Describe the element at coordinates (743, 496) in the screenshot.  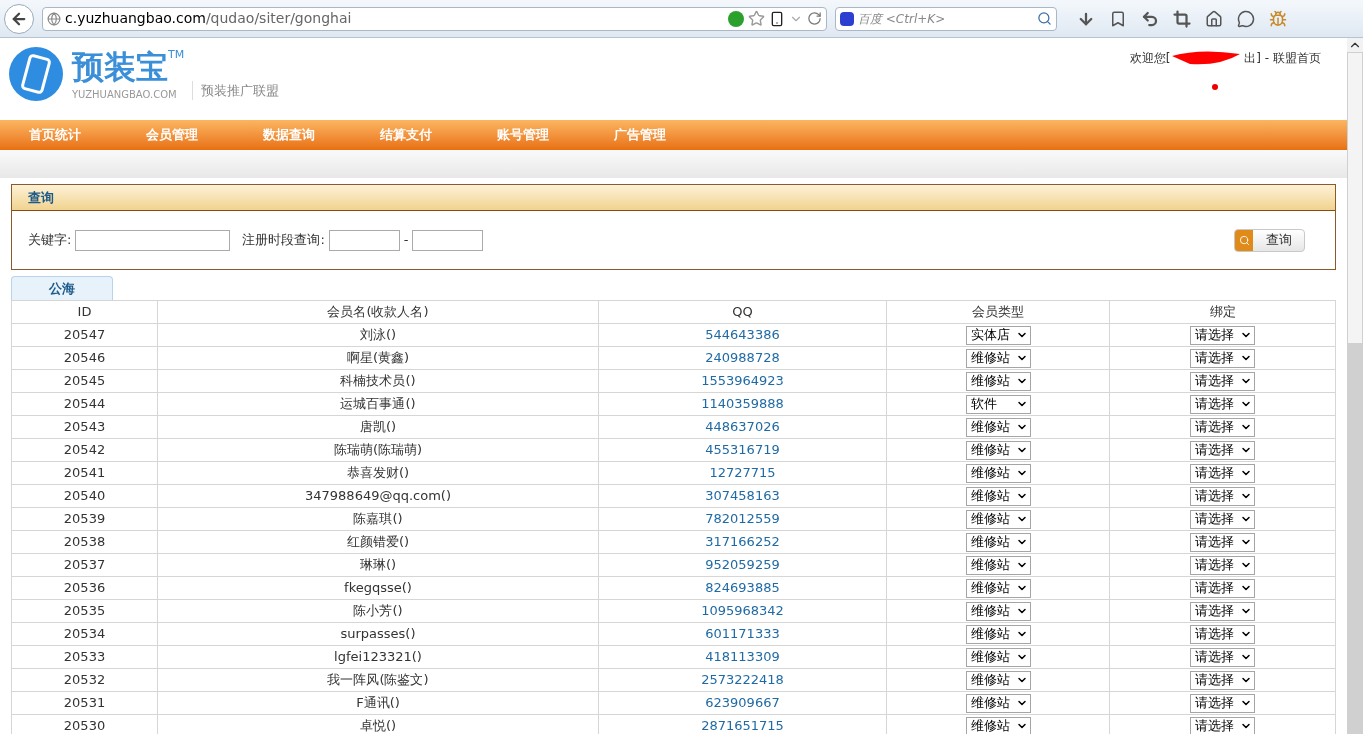
I see `qq-link: 307458163` at that location.